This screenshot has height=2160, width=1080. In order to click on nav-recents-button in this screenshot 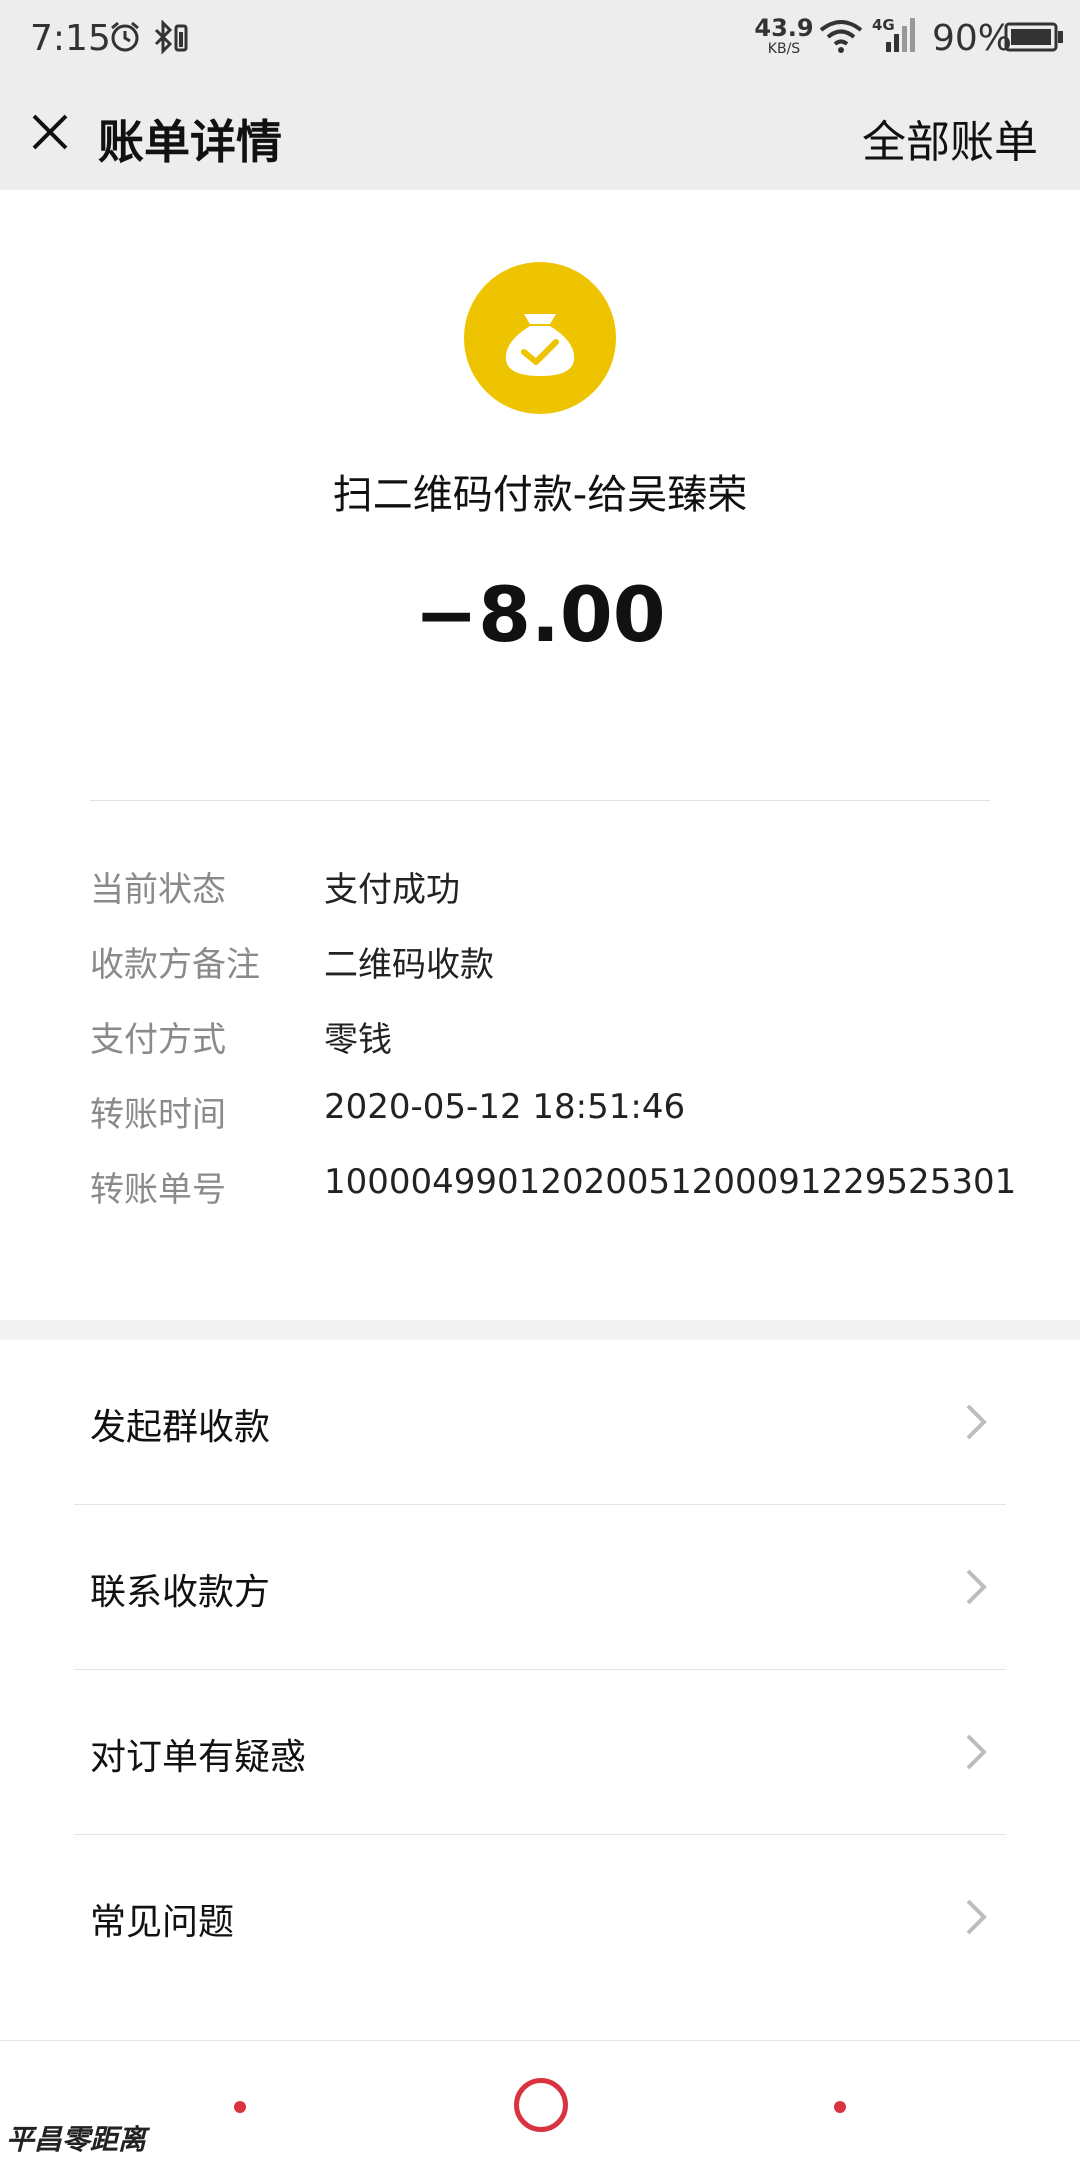, I will do `click(840, 2107)`.